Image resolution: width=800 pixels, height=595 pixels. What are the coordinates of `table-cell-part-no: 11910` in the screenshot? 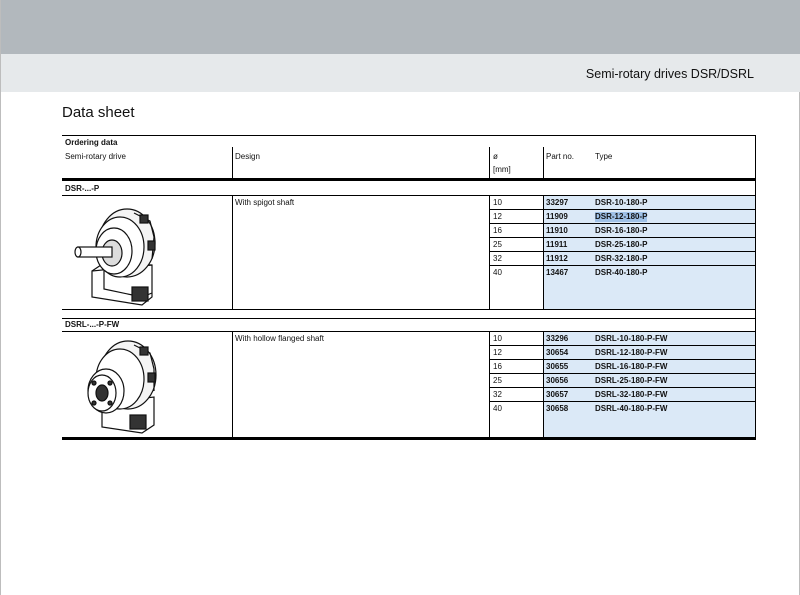 It's located at (557, 230).